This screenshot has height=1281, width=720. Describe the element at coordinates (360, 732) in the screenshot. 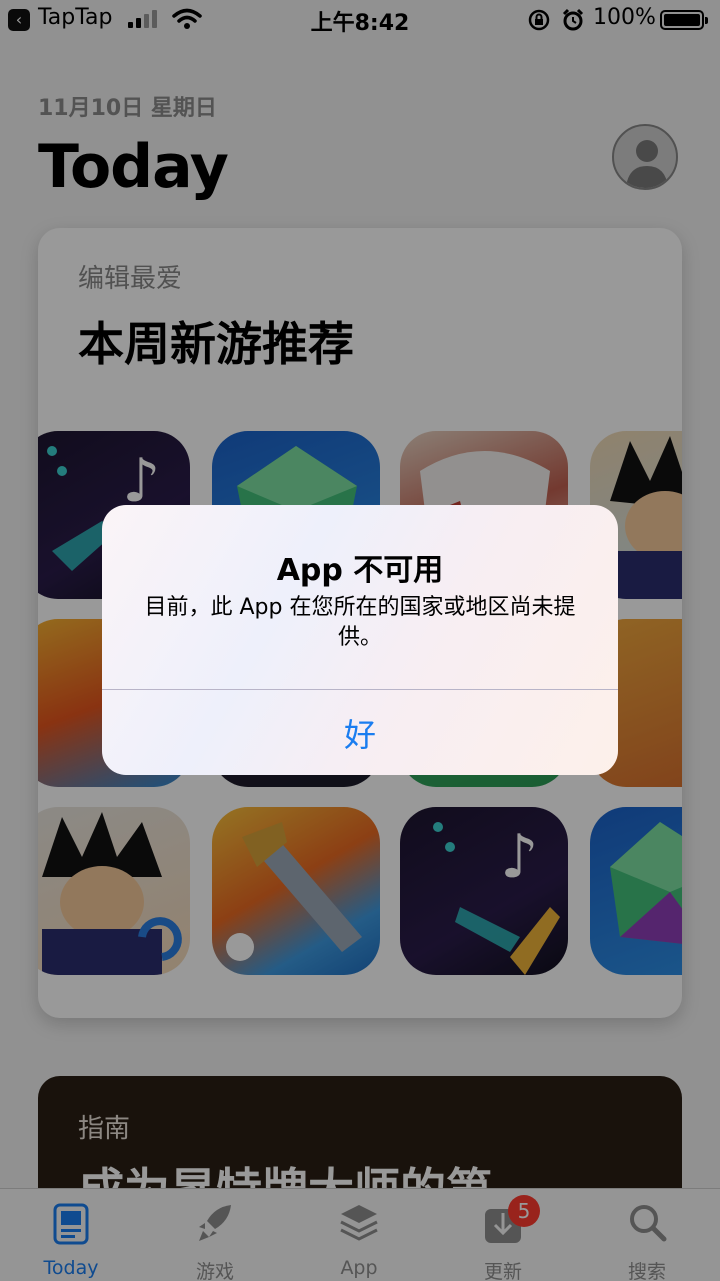

I see `alert-ok-button: 好` at that location.